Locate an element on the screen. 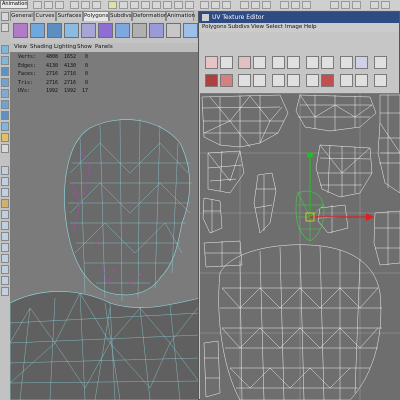 The image size is (400, 400). layout-side-icon is located at coordinates (5, 192).